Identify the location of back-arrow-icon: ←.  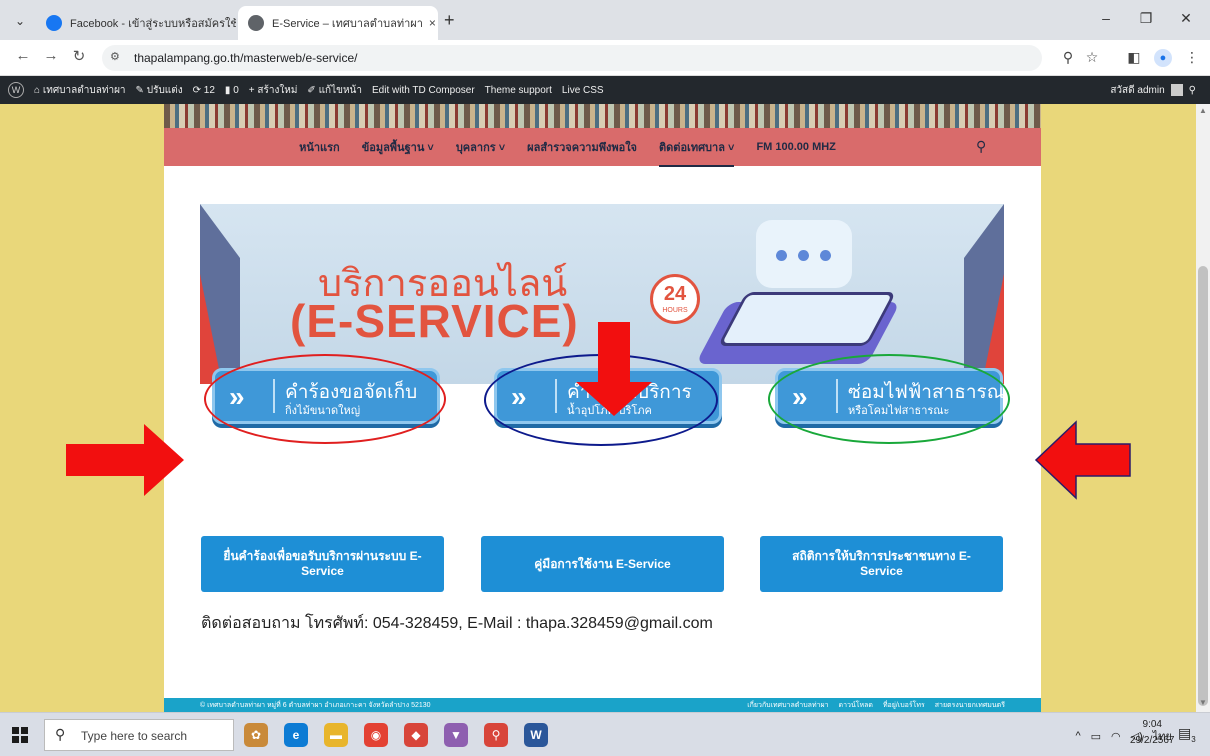
(23, 55).